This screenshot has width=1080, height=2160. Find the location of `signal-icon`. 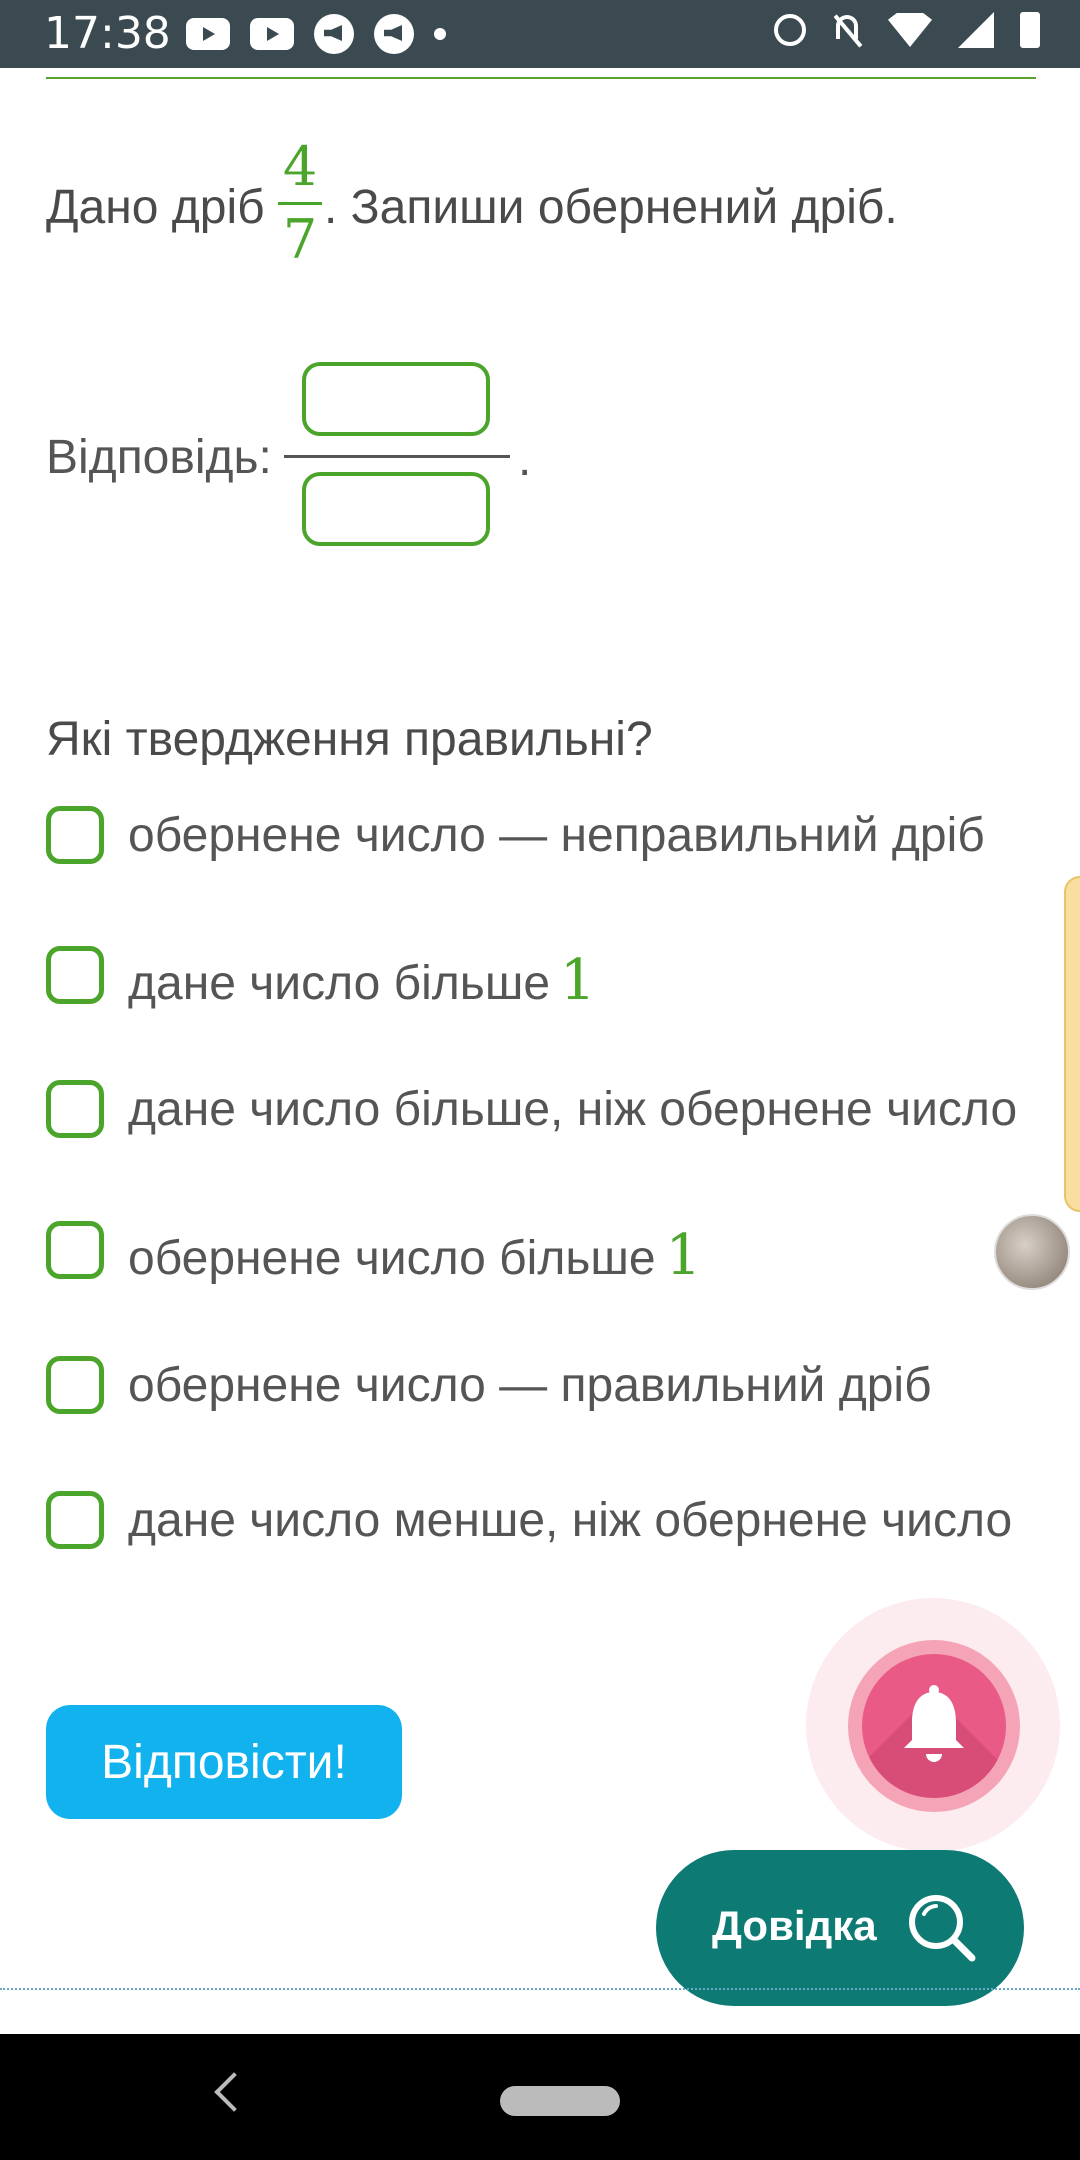

signal-icon is located at coordinates (976, 30).